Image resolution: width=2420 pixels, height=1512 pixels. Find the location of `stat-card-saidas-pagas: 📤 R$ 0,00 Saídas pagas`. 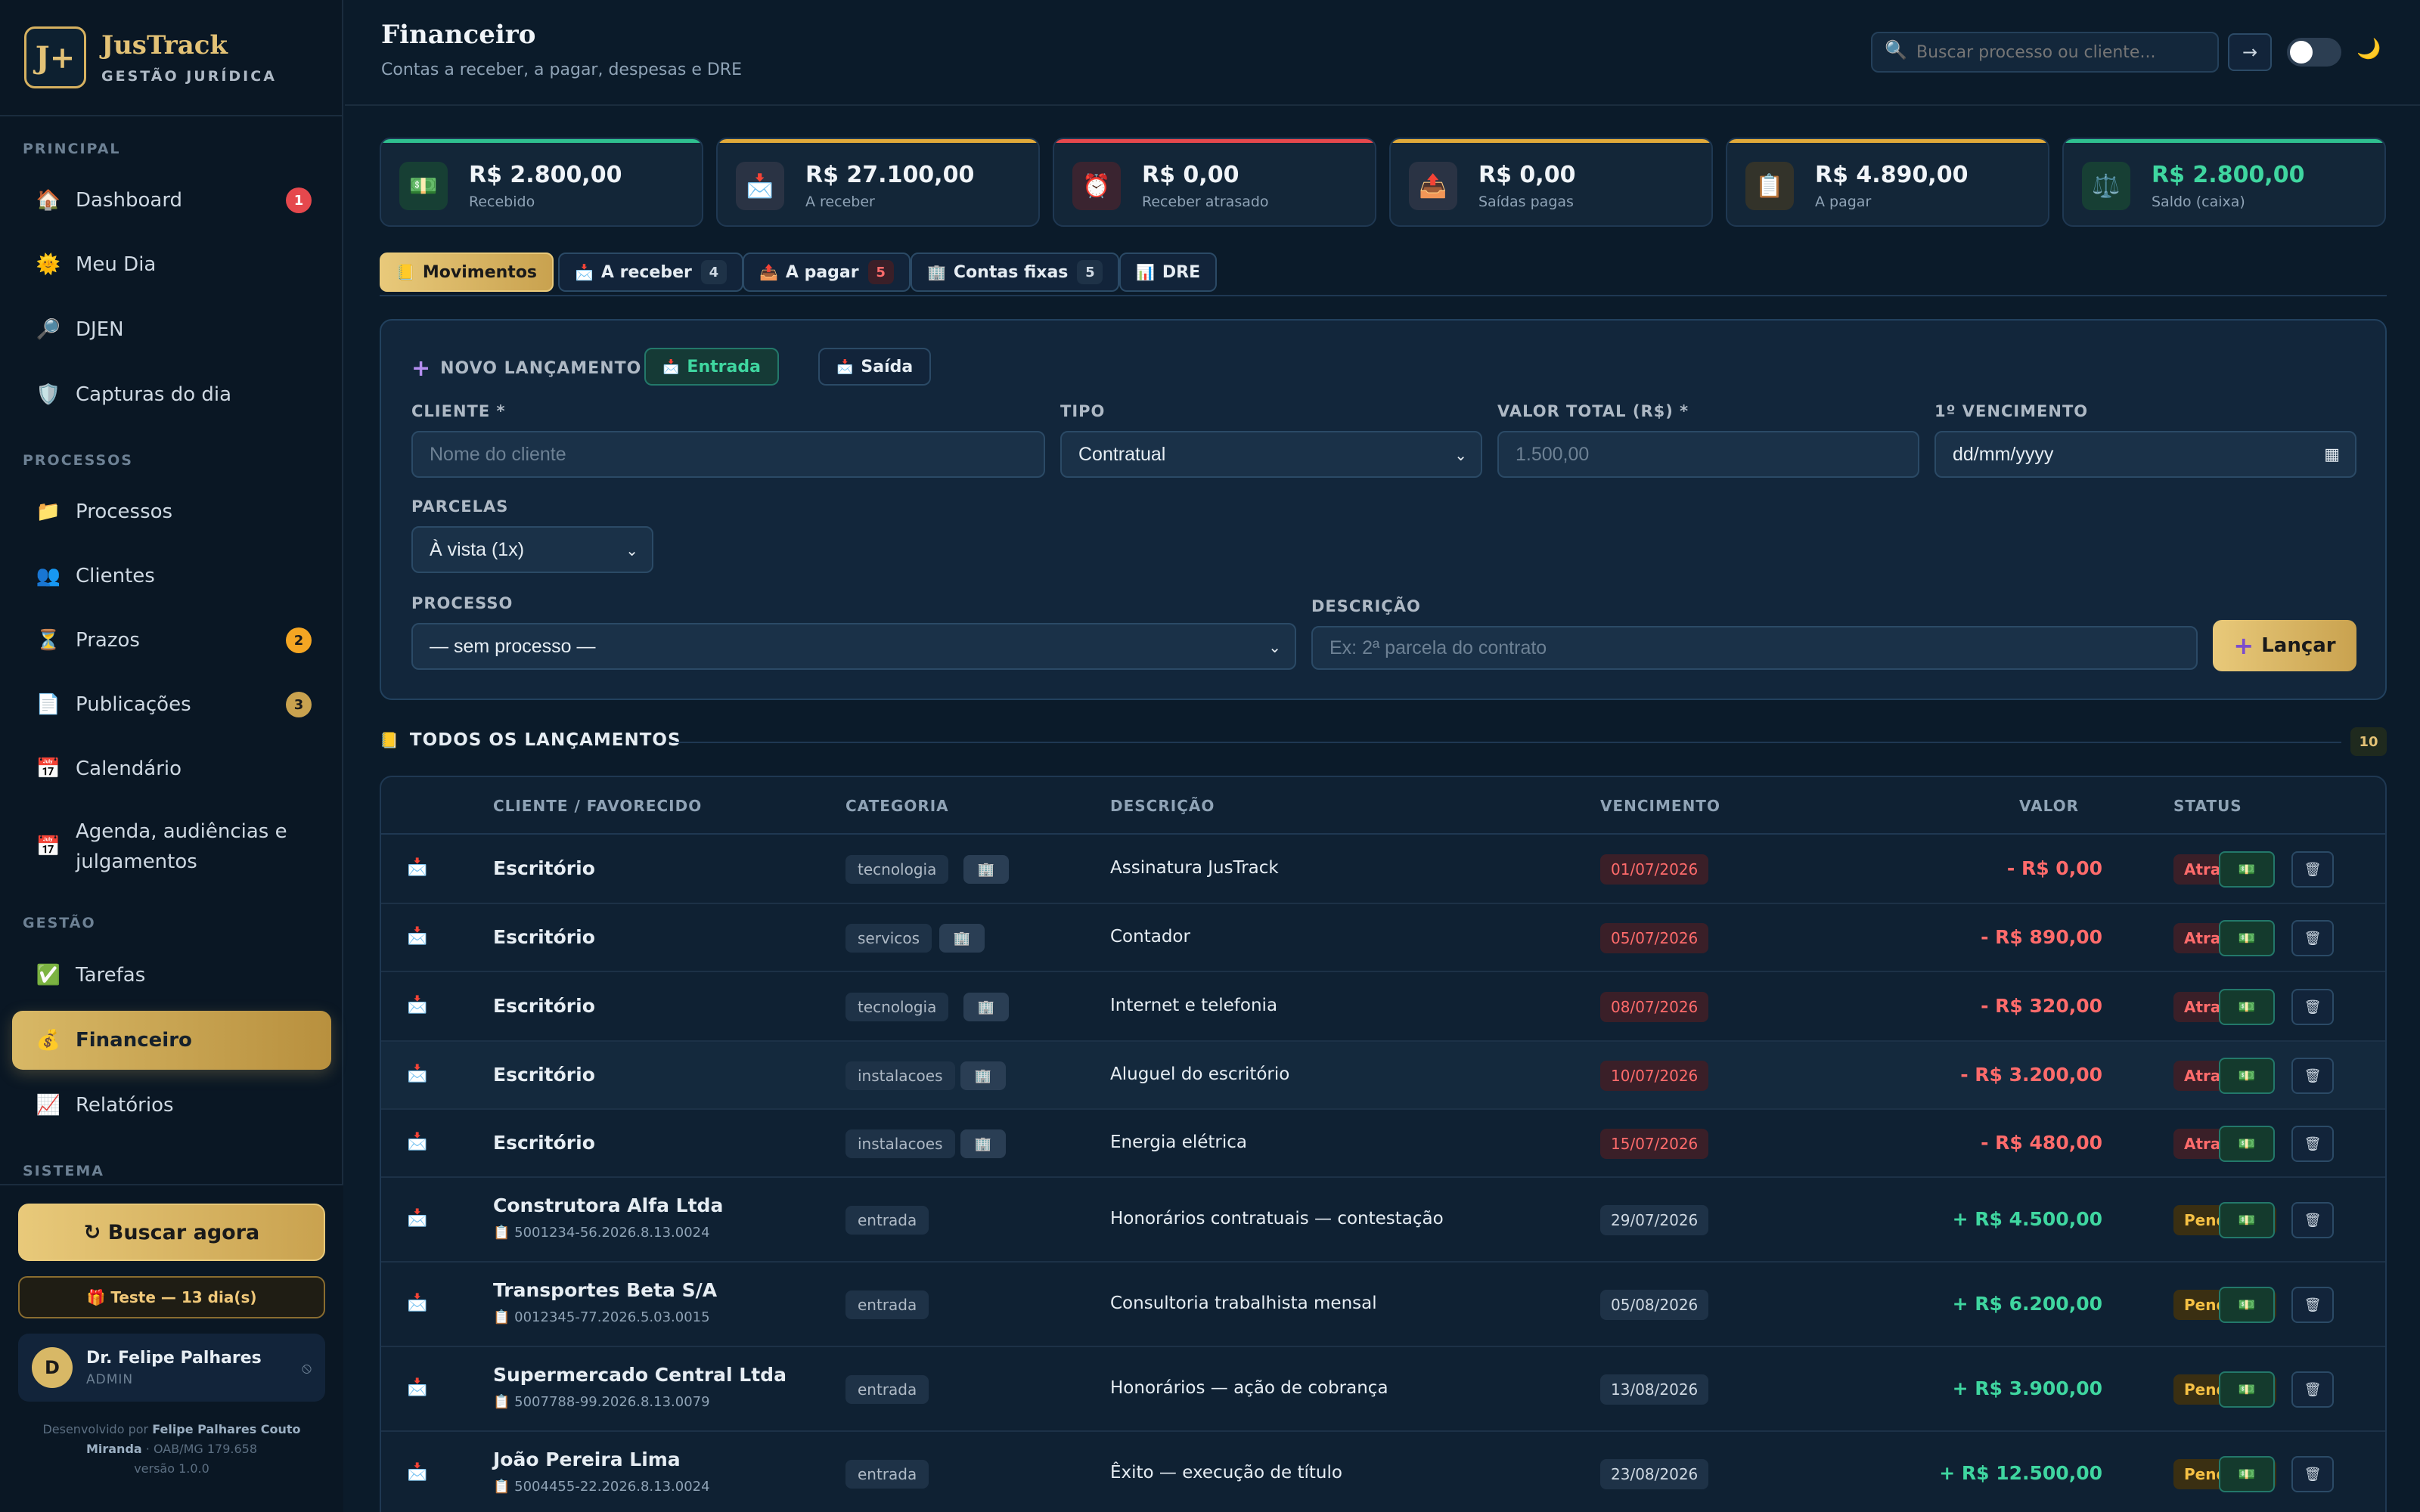

stat-card-saidas-pagas: 📤 R$ 0,00 Saídas pagas is located at coordinates (1551, 182).